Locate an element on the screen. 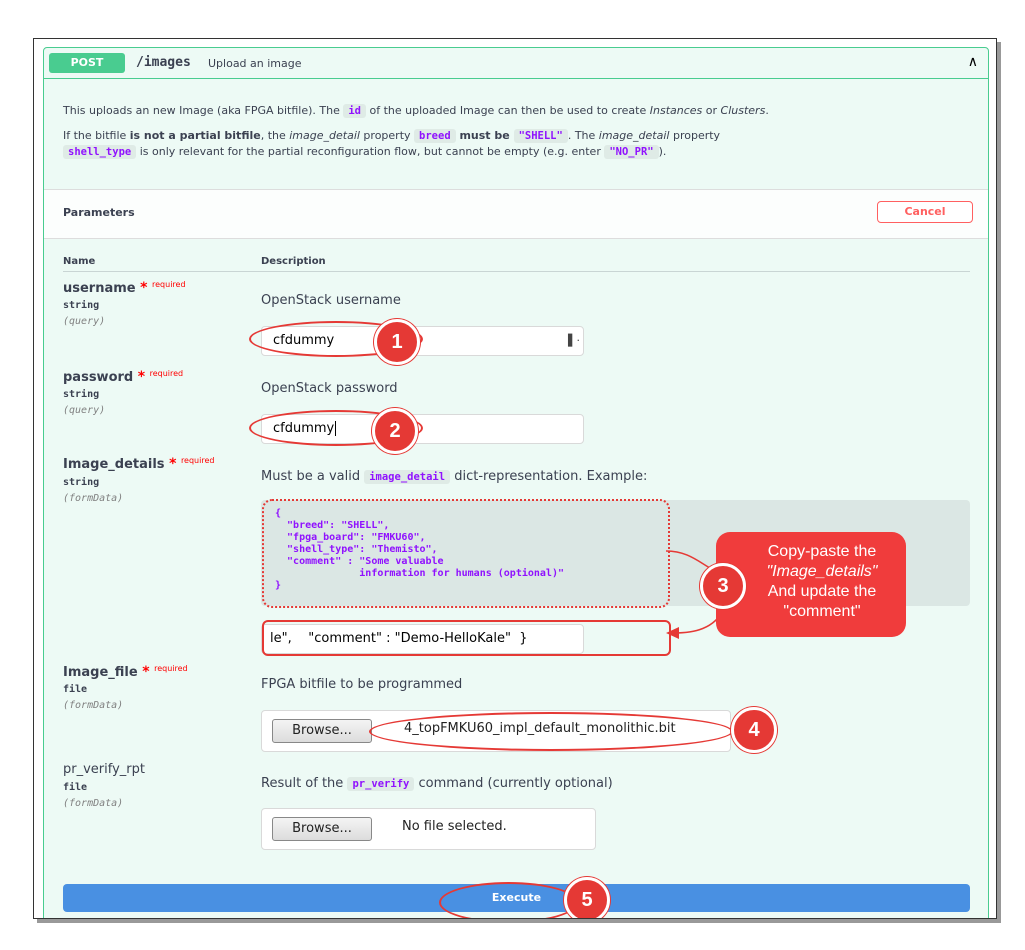  param-name-image-file: Image_file * required is located at coordinates (125, 672).